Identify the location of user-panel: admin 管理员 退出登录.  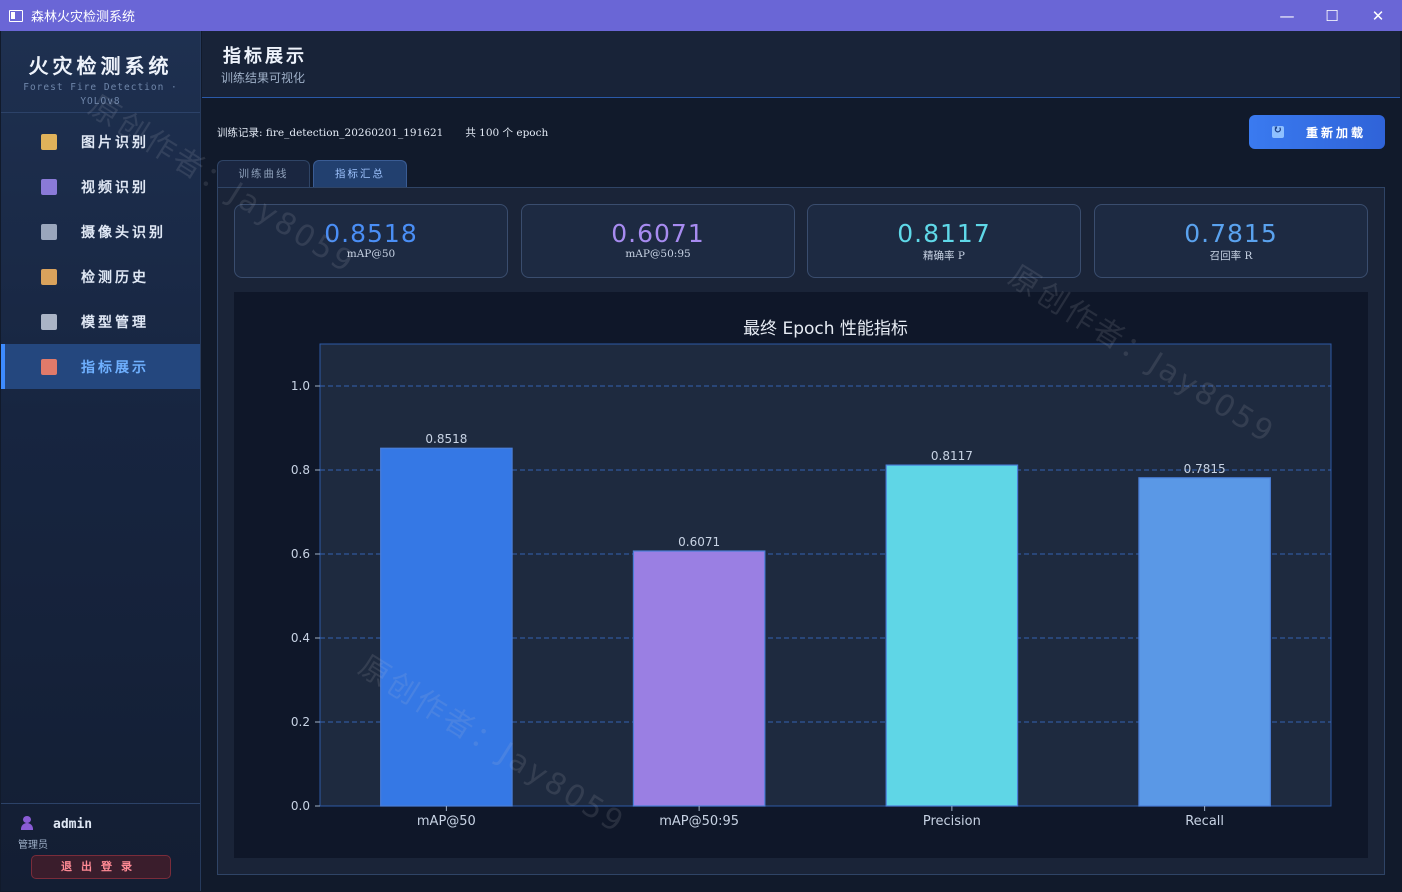
(100, 847).